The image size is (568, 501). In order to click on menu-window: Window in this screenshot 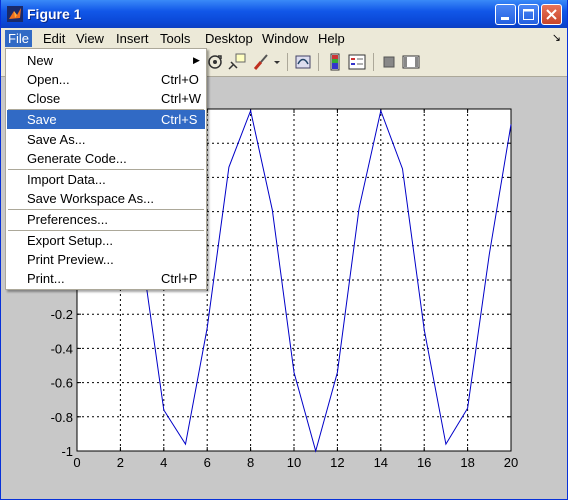, I will do `click(285, 38)`.